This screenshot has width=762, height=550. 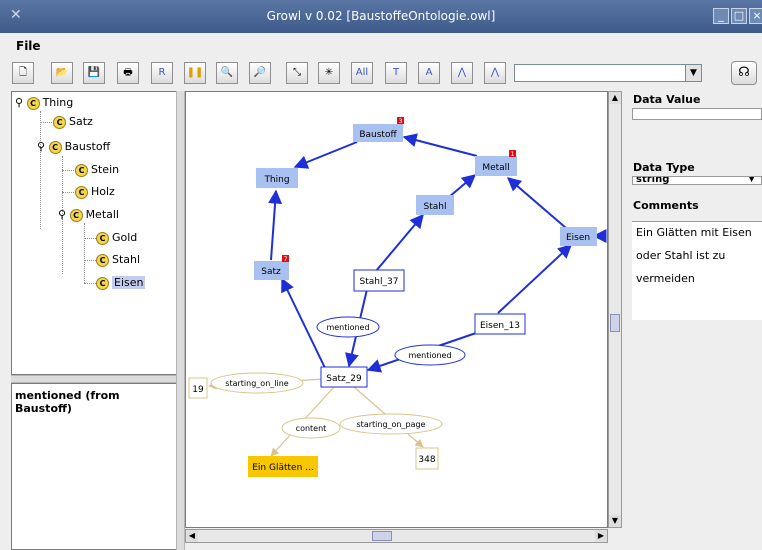 What do you see at coordinates (665, 278) in the screenshot?
I see `comment-line: vermeiden` at bounding box center [665, 278].